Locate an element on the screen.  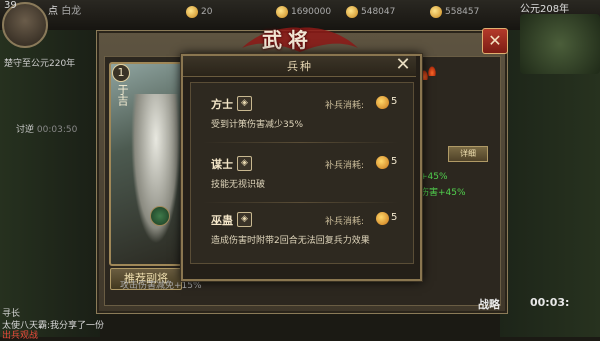
equipment-slot-icon is located at coordinates (160, 216).